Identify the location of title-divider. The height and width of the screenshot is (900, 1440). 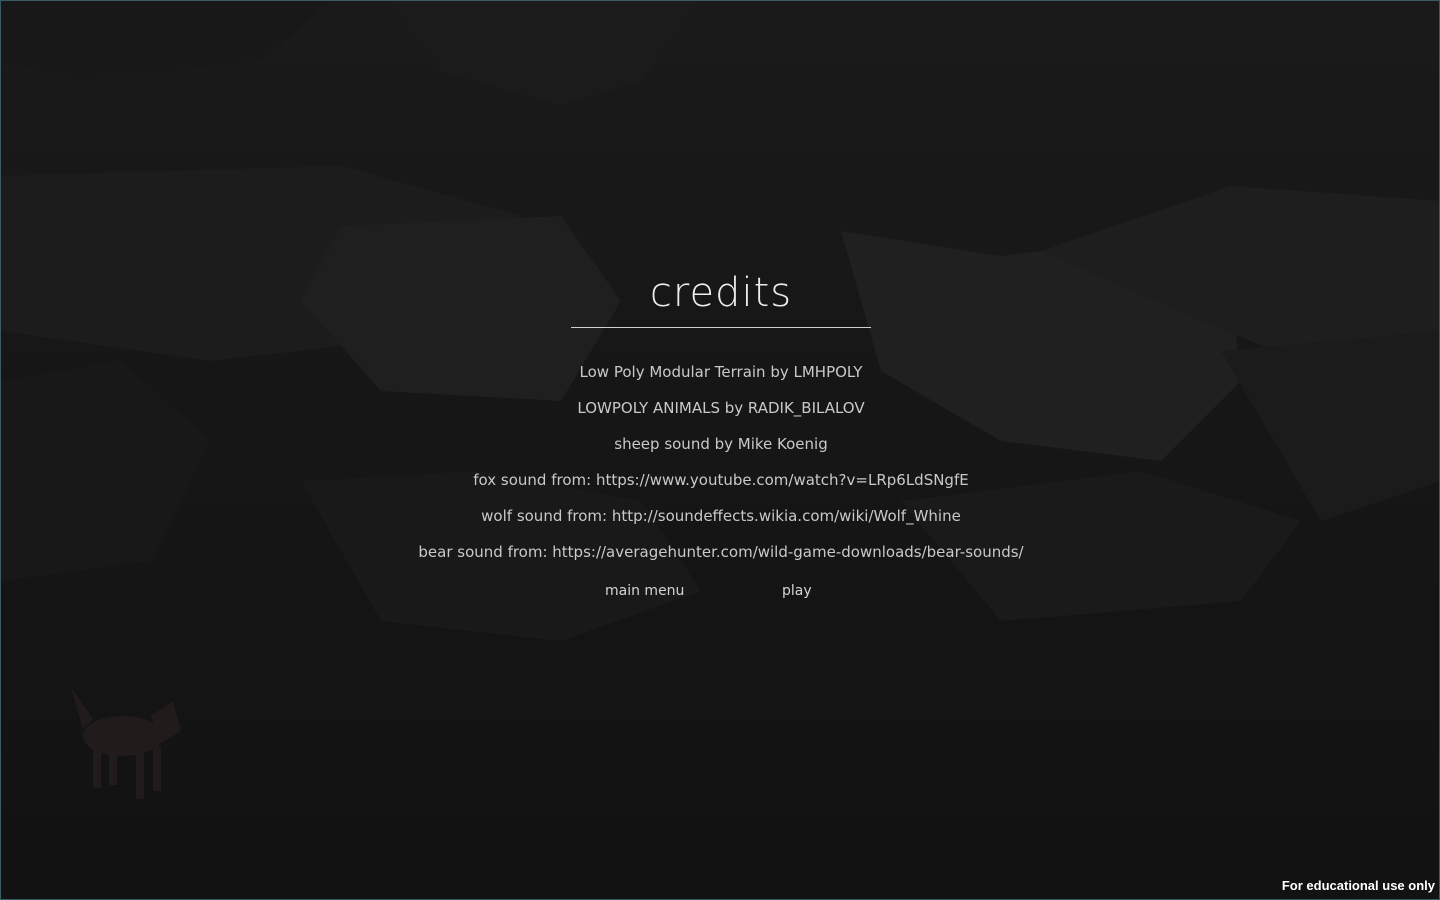
(721, 327).